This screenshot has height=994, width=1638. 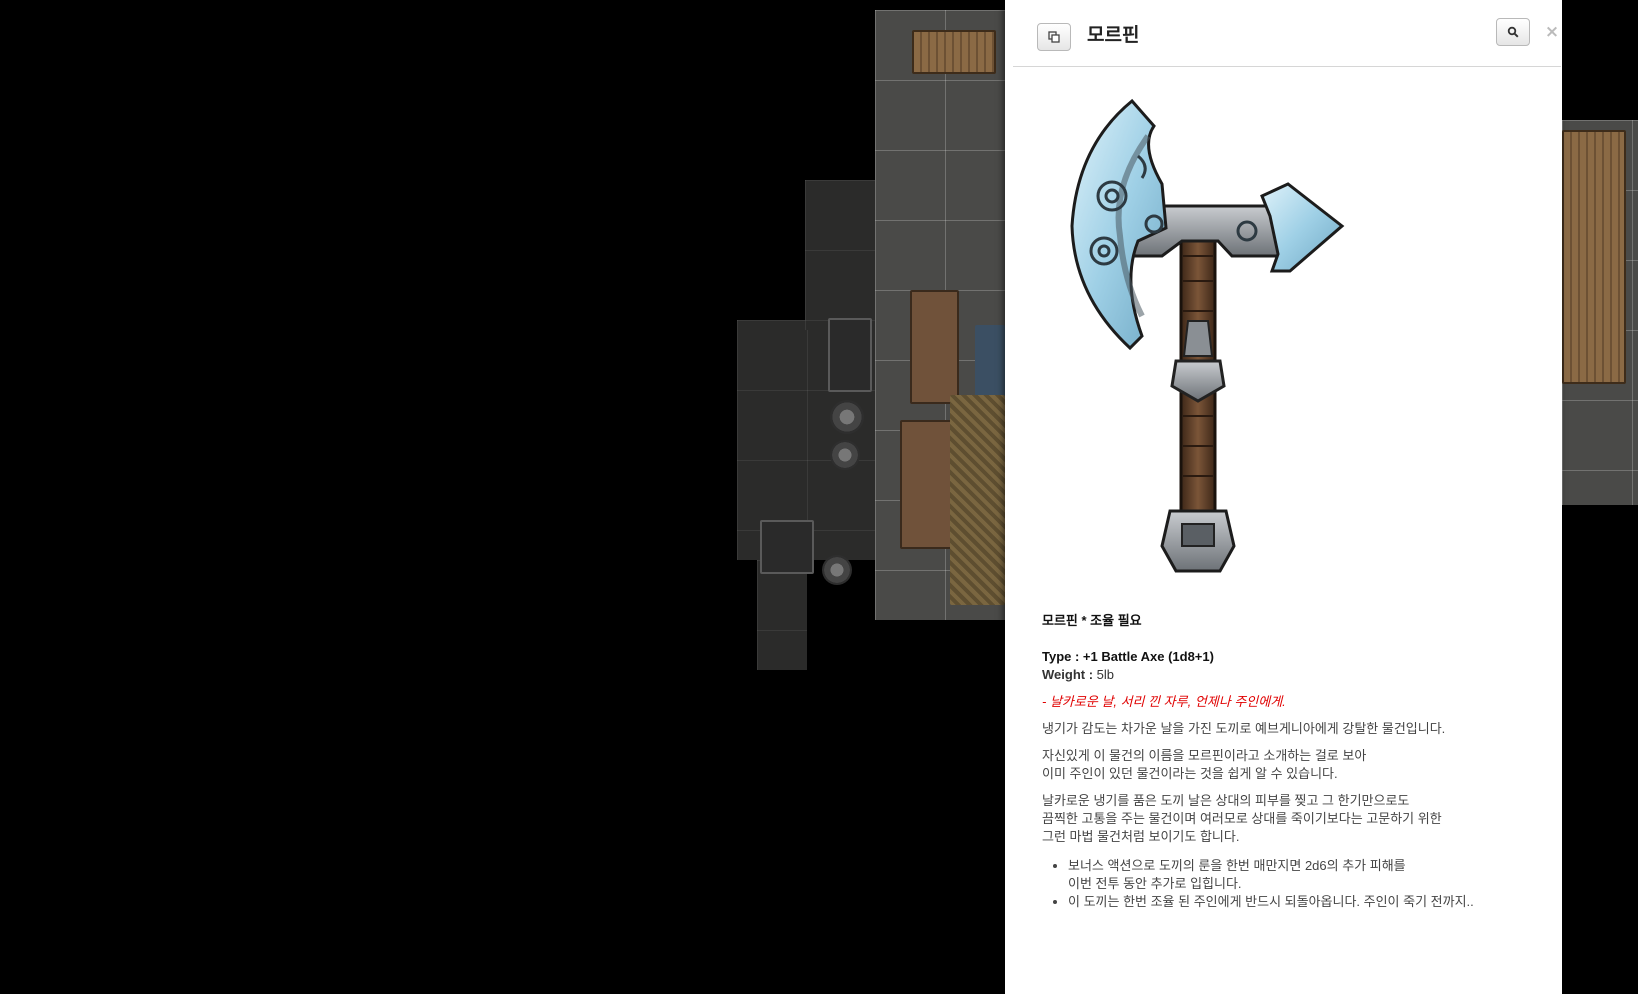 I want to click on dialog-header: 모르핀 ×, so click(x=1287, y=33).